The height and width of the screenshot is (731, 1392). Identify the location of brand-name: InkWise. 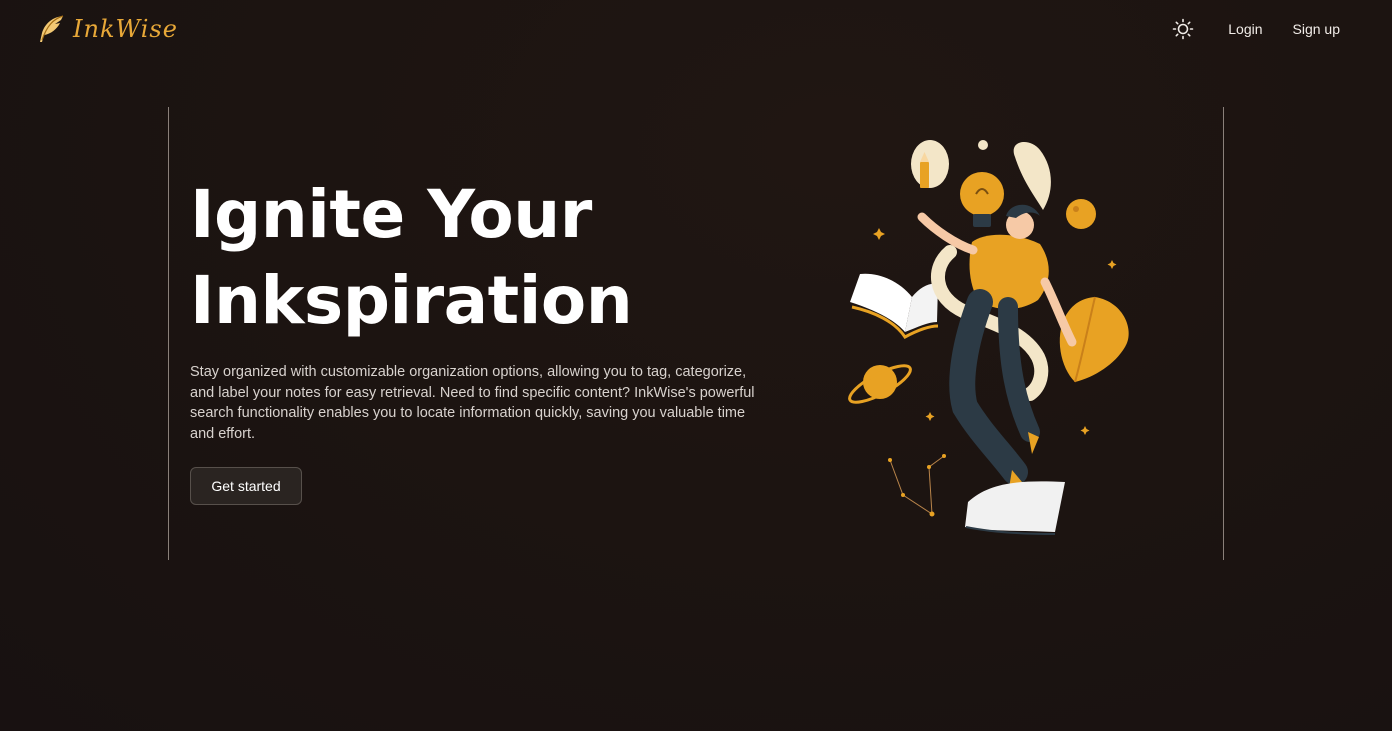
(125, 29).